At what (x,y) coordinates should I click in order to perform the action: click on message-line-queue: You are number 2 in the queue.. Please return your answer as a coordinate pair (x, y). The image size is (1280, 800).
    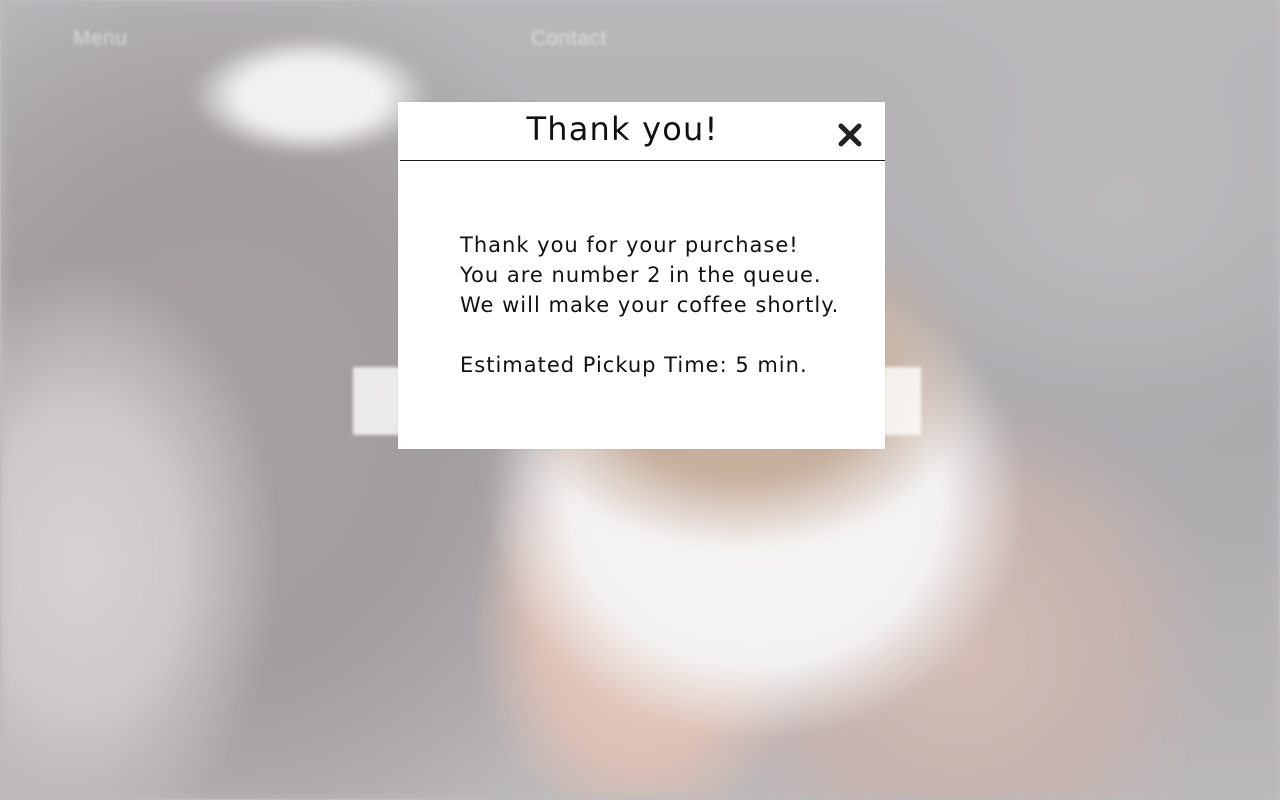
    Looking at the image, I should click on (641, 275).